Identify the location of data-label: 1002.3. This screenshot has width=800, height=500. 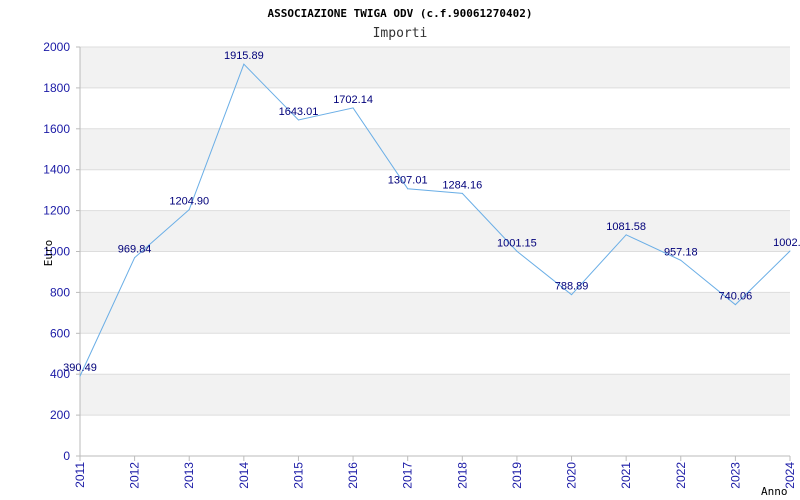
(786, 243).